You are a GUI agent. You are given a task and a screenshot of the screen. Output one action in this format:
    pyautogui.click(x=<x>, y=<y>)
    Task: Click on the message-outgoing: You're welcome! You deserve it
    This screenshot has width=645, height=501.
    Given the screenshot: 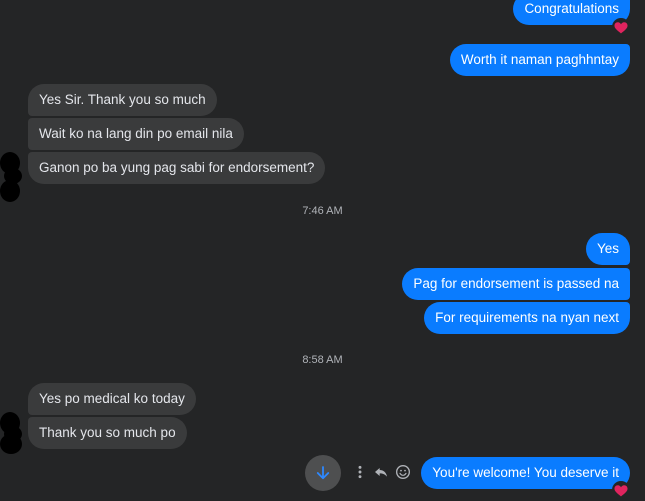 What is the action you would take?
    pyautogui.click(x=525, y=473)
    